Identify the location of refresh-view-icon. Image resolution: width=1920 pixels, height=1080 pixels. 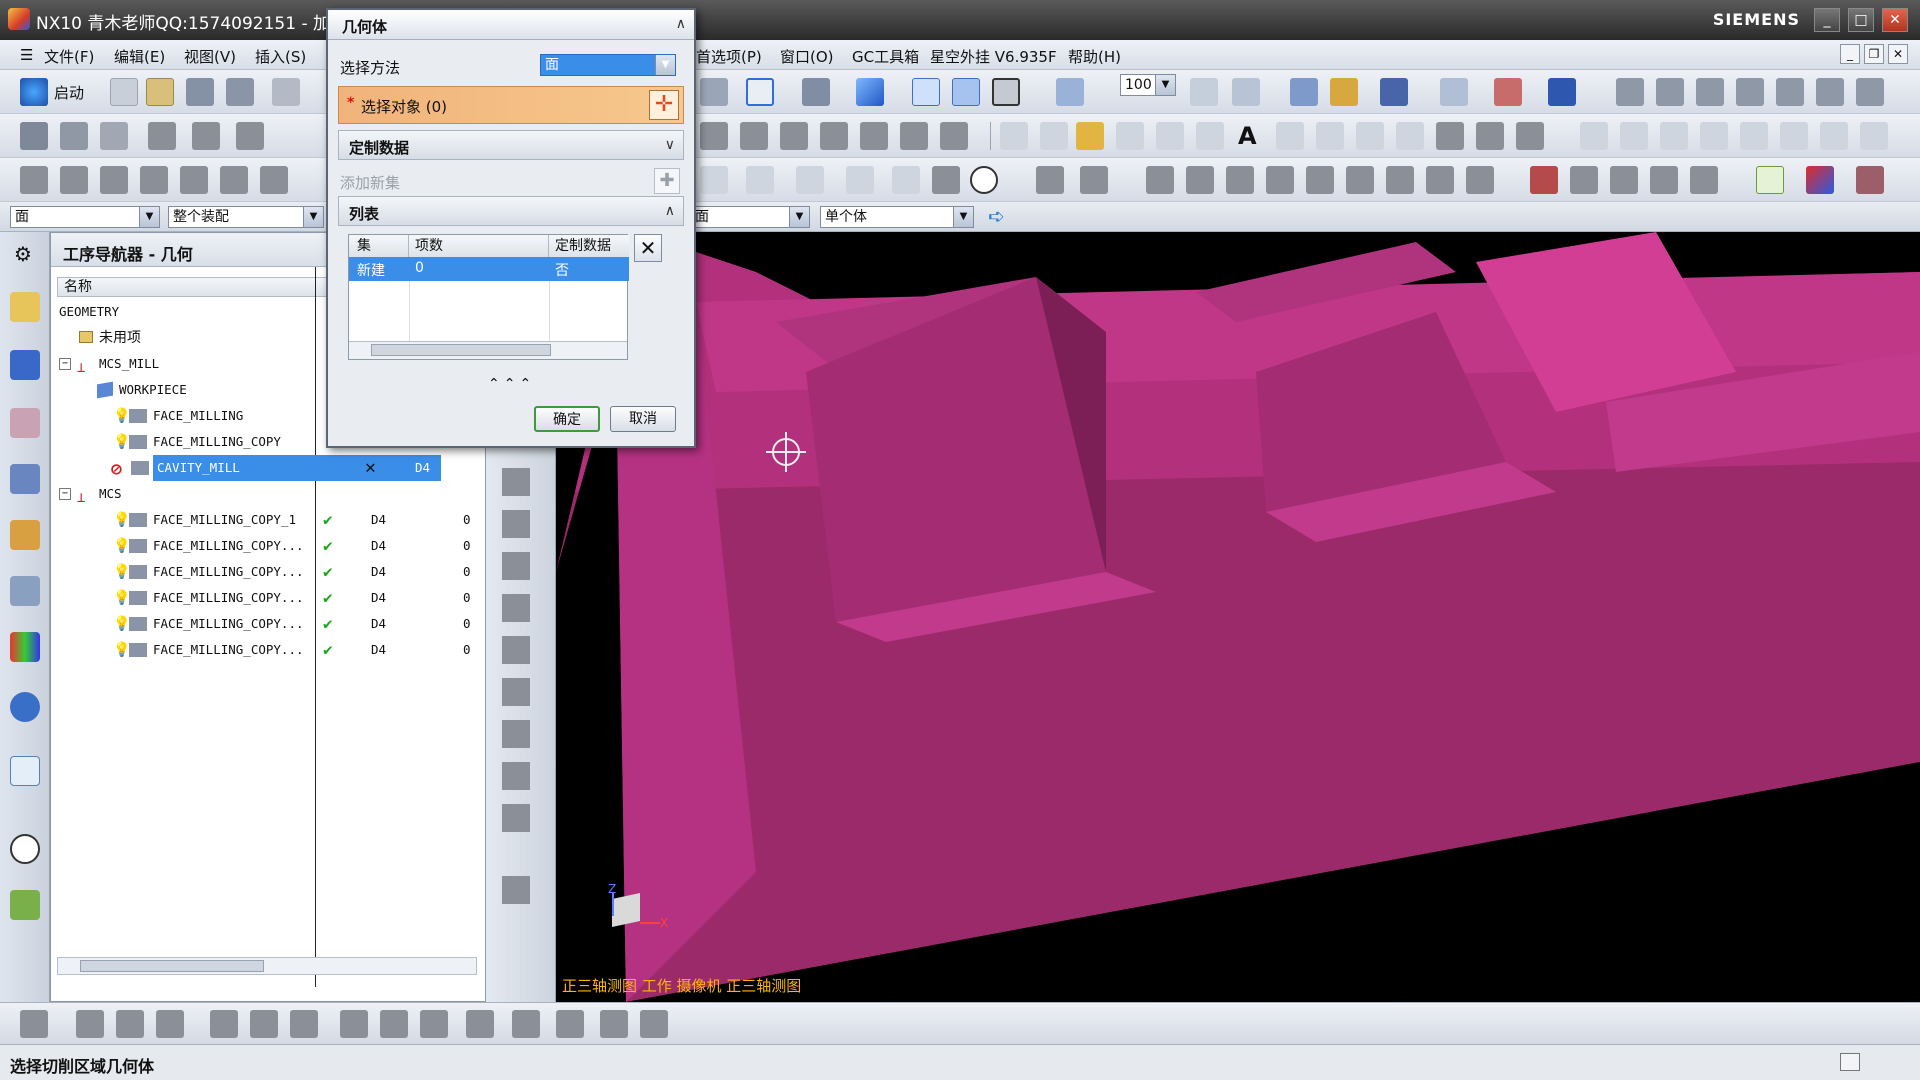
(1770, 180).